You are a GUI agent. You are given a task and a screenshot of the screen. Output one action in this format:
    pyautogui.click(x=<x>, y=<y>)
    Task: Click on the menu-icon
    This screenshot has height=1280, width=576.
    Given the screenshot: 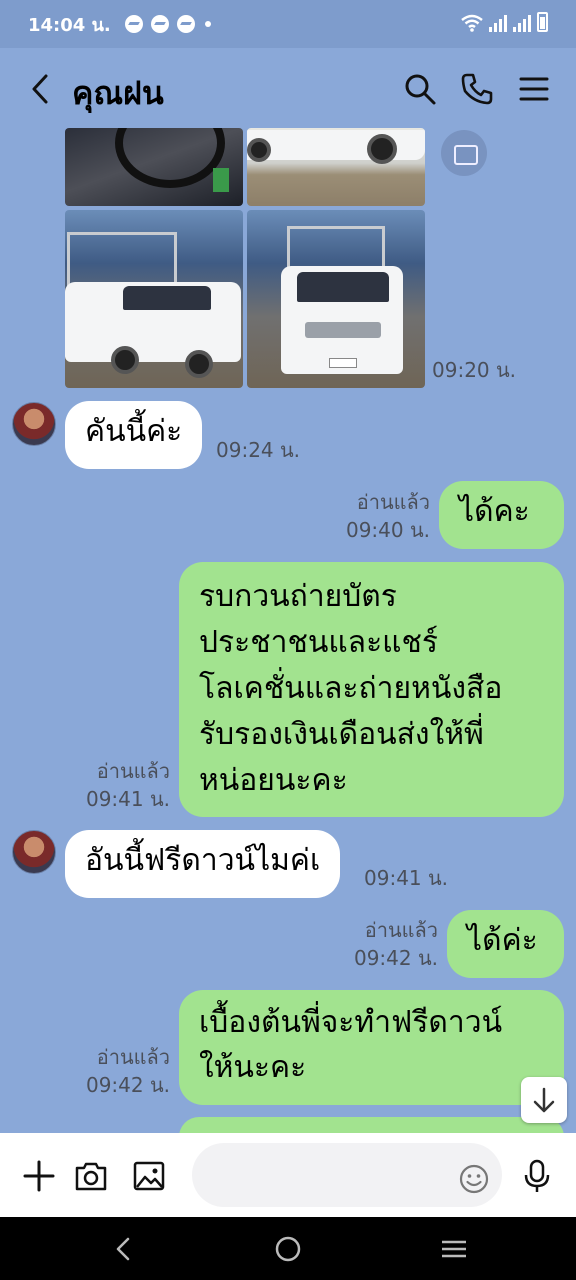 What is the action you would take?
    pyautogui.click(x=534, y=89)
    